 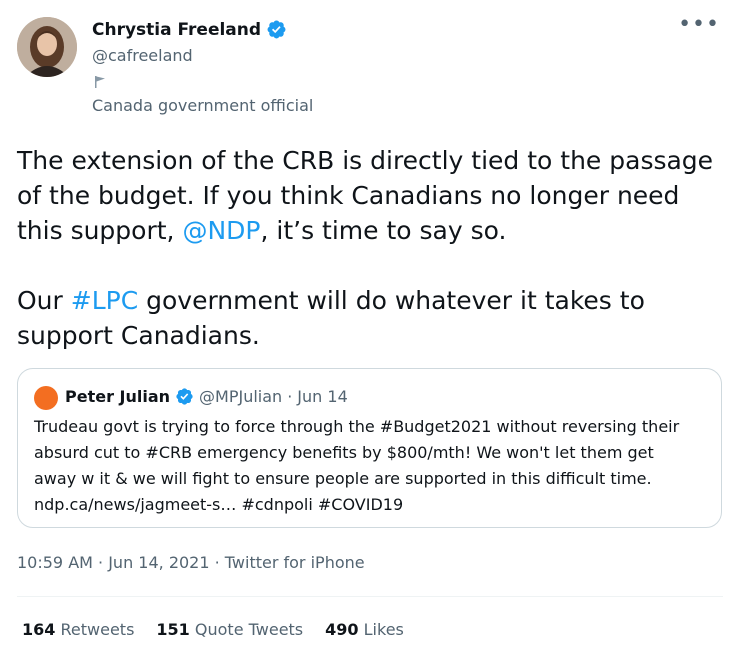 I want to click on quote-tweets-stat: 151 Quote Tweets, so click(x=229, y=629).